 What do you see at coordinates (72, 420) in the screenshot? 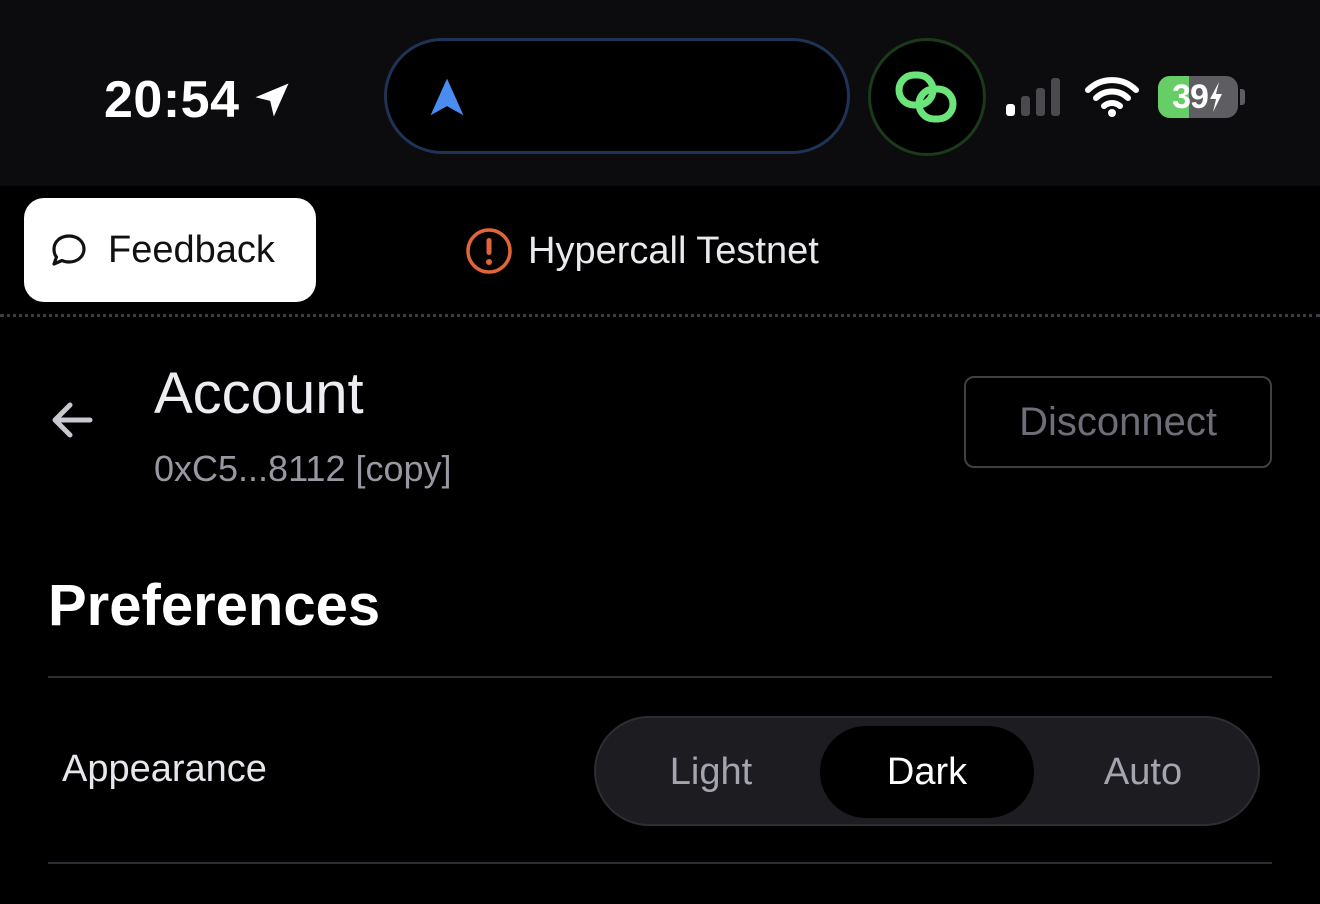
I see `back-arrow-icon` at bounding box center [72, 420].